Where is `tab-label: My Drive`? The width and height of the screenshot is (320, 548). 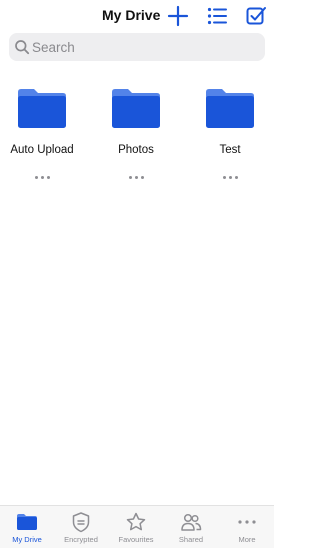 tab-label: My Drive is located at coordinates (27, 539).